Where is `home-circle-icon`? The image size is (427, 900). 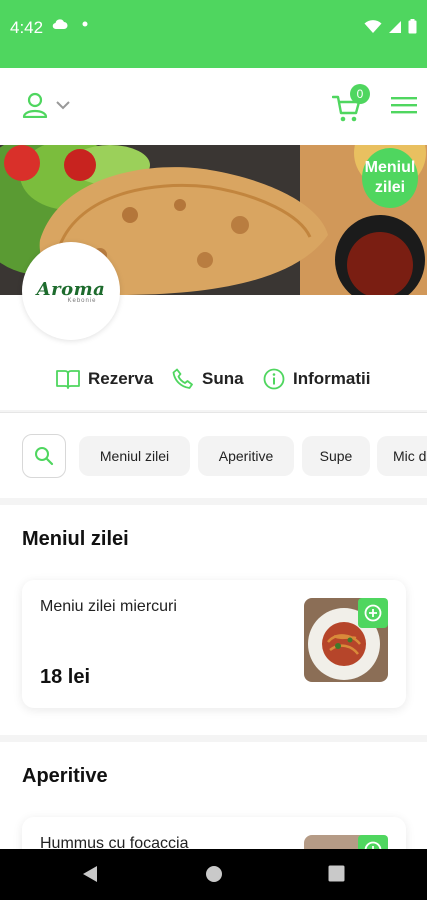 home-circle-icon is located at coordinates (214, 874).